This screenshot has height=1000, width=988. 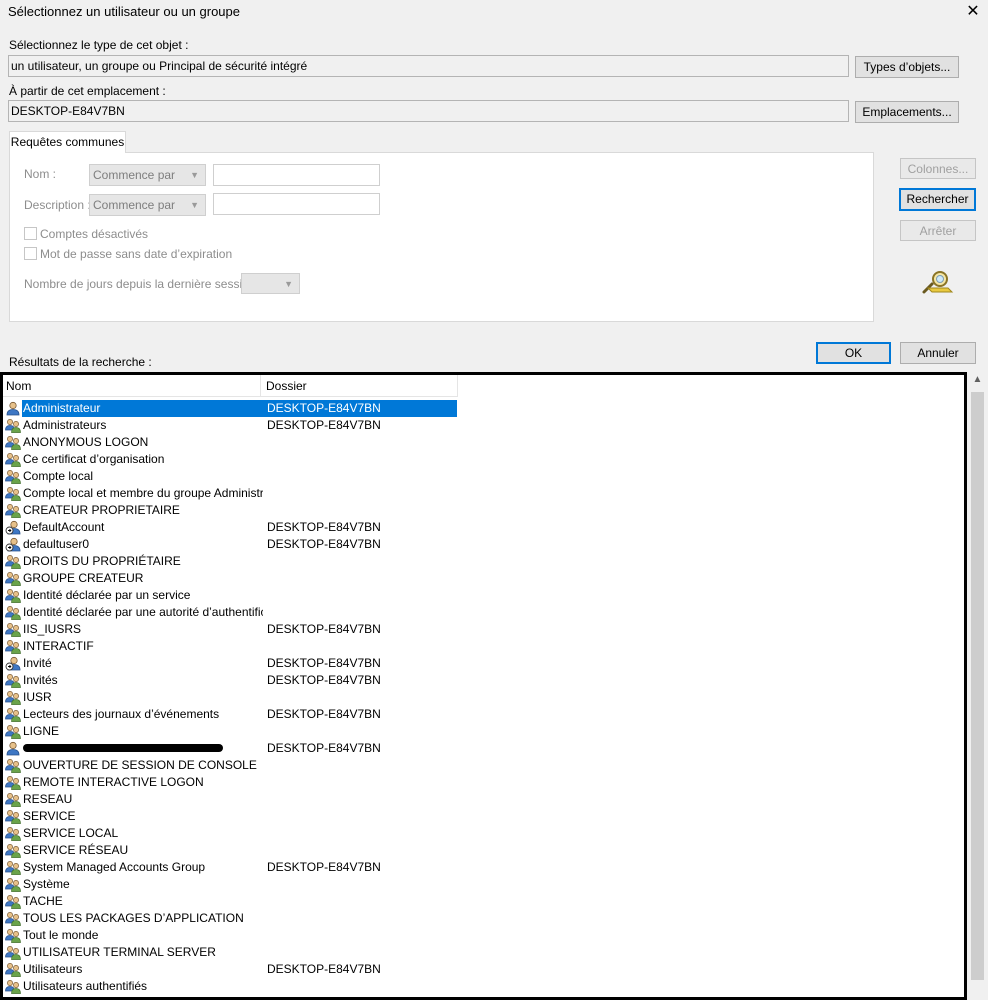 What do you see at coordinates (230, 561) in the screenshot?
I see `table-row: DROITS DU PROPRIÉTAIRE` at bounding box center [230, 561].